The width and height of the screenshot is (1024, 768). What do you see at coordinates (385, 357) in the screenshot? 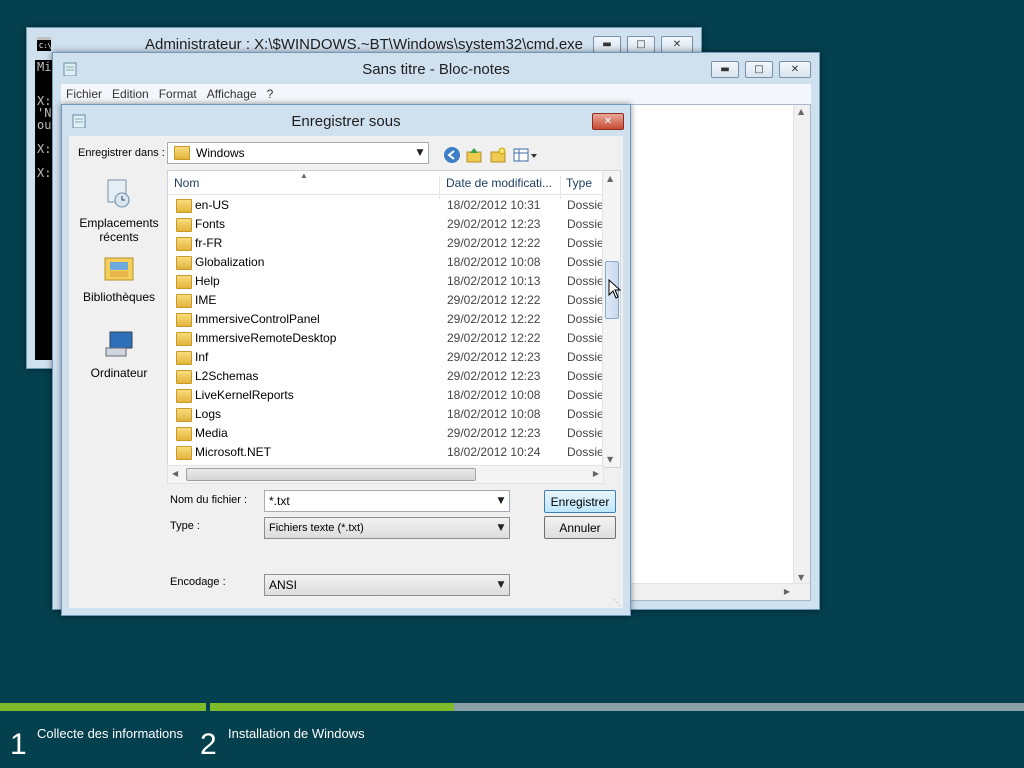
I see `file-row: Inf 29/02/2012 12:23 Dossie` at bounding box center [385, 357].